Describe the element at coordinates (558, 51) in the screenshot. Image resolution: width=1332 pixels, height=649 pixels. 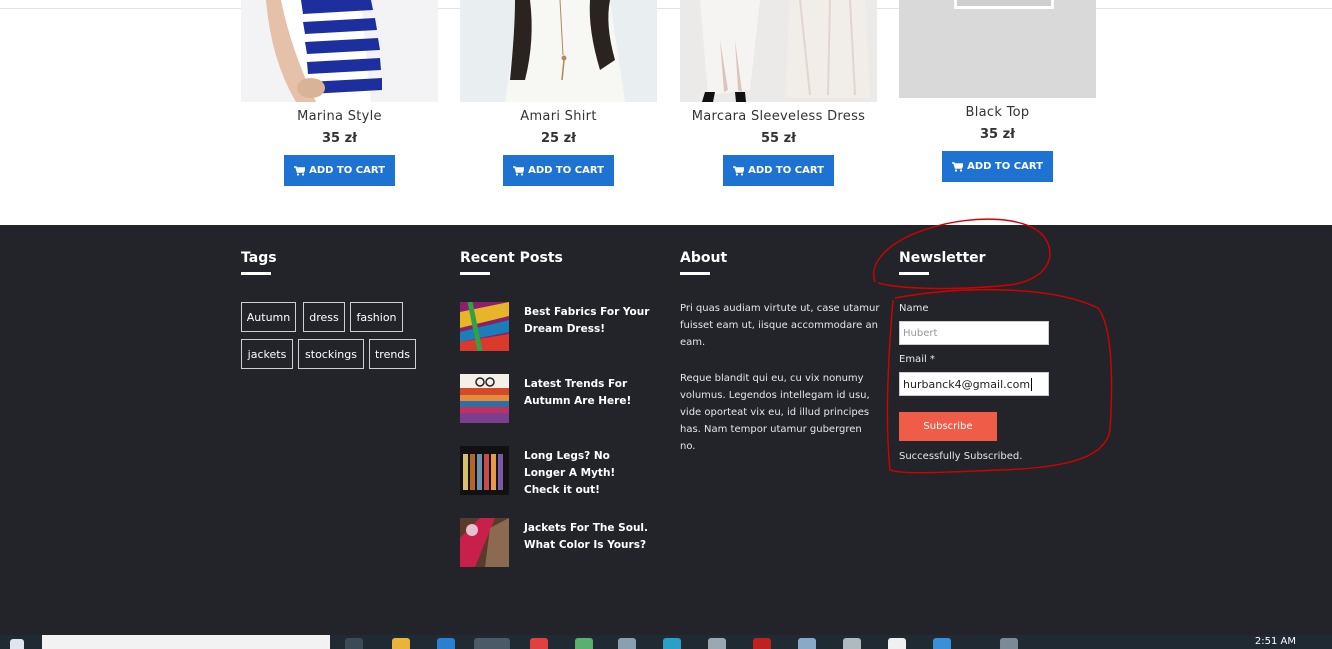
I see `product-image-amari-shirt` at that location.